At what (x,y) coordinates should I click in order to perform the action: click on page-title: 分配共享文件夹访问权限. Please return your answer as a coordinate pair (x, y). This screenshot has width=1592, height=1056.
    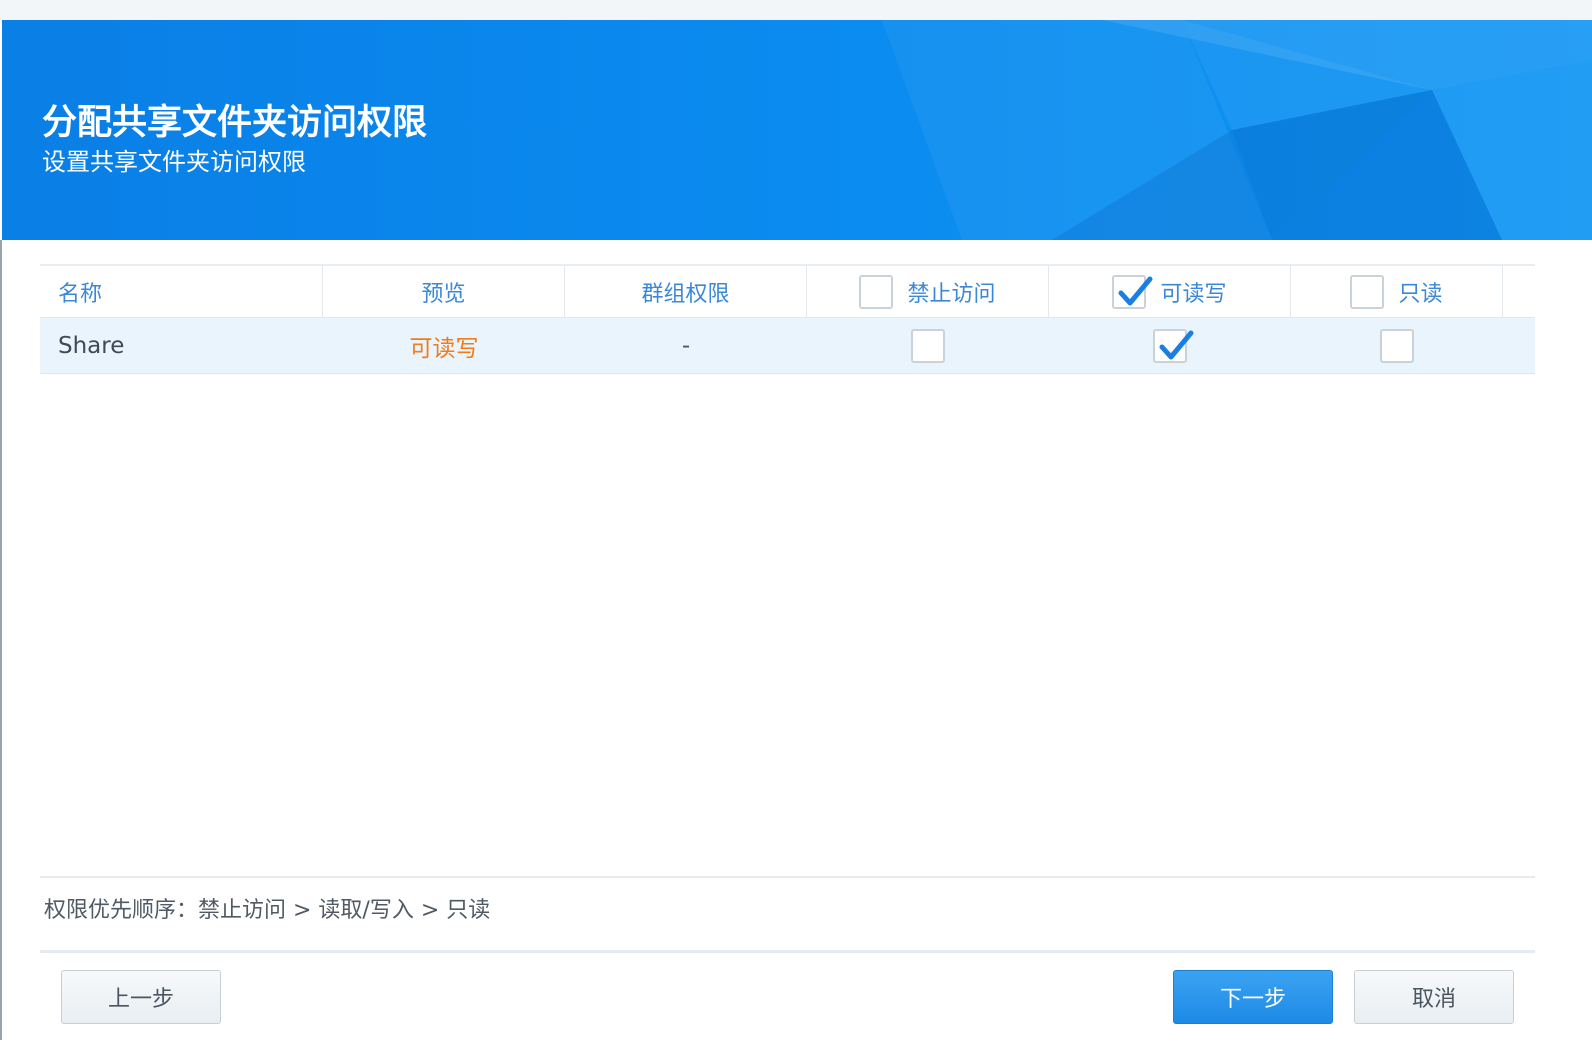
    Looking at the image, I should click on (235, 123).